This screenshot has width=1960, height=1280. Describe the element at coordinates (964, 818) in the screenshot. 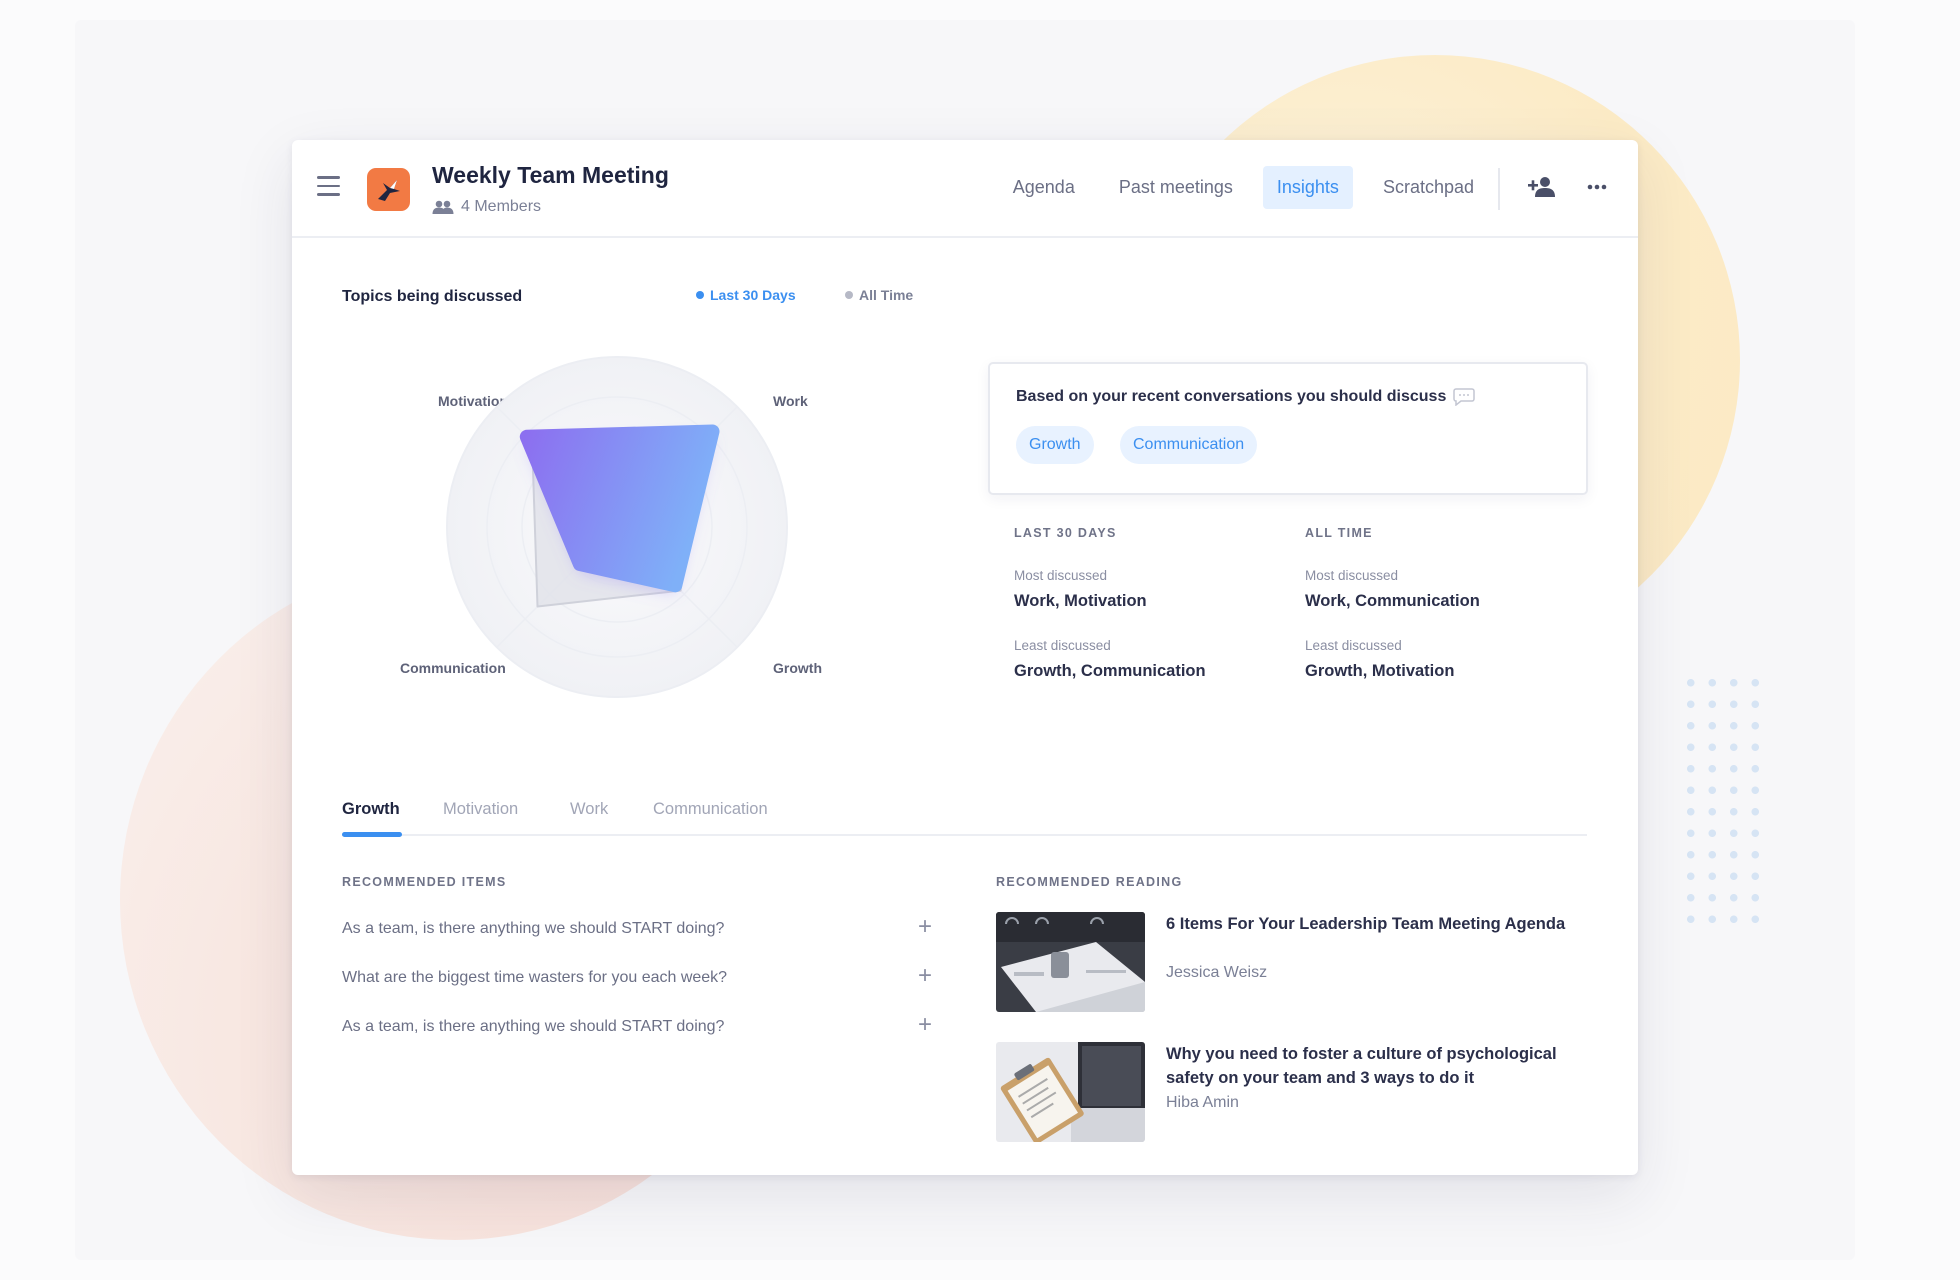

I see `topic-tabs: Growth Motivation Work Communication` at that location.